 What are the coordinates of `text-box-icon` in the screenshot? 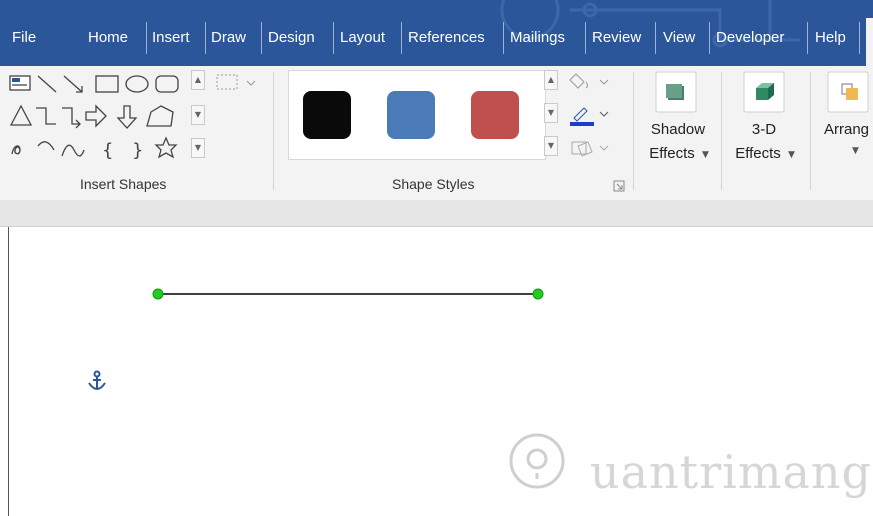 It's located at (20, 83).